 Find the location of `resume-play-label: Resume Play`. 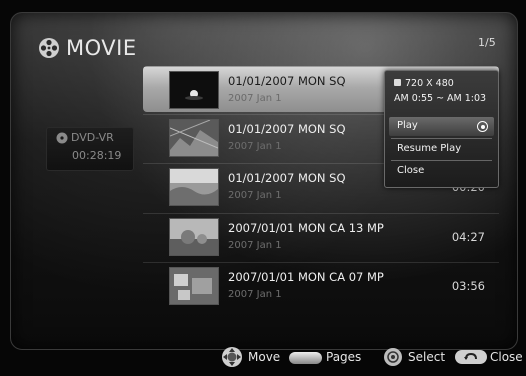

resume-play-label: Resume Play is located at coordinates (429, 148).